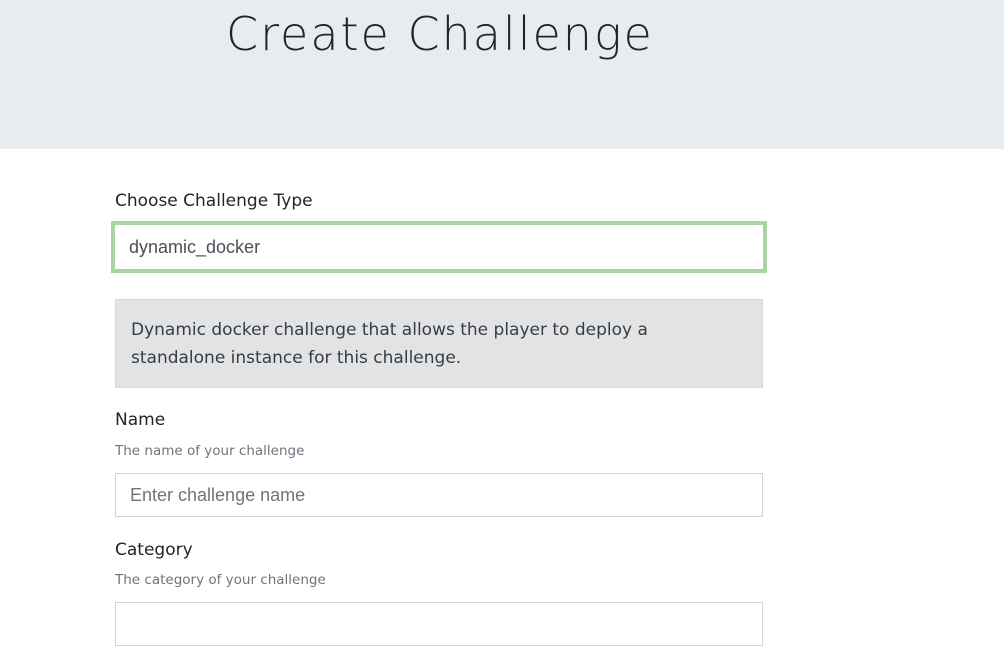  I want to click on category-help-text: The category of your challenge, so click(220, 580).